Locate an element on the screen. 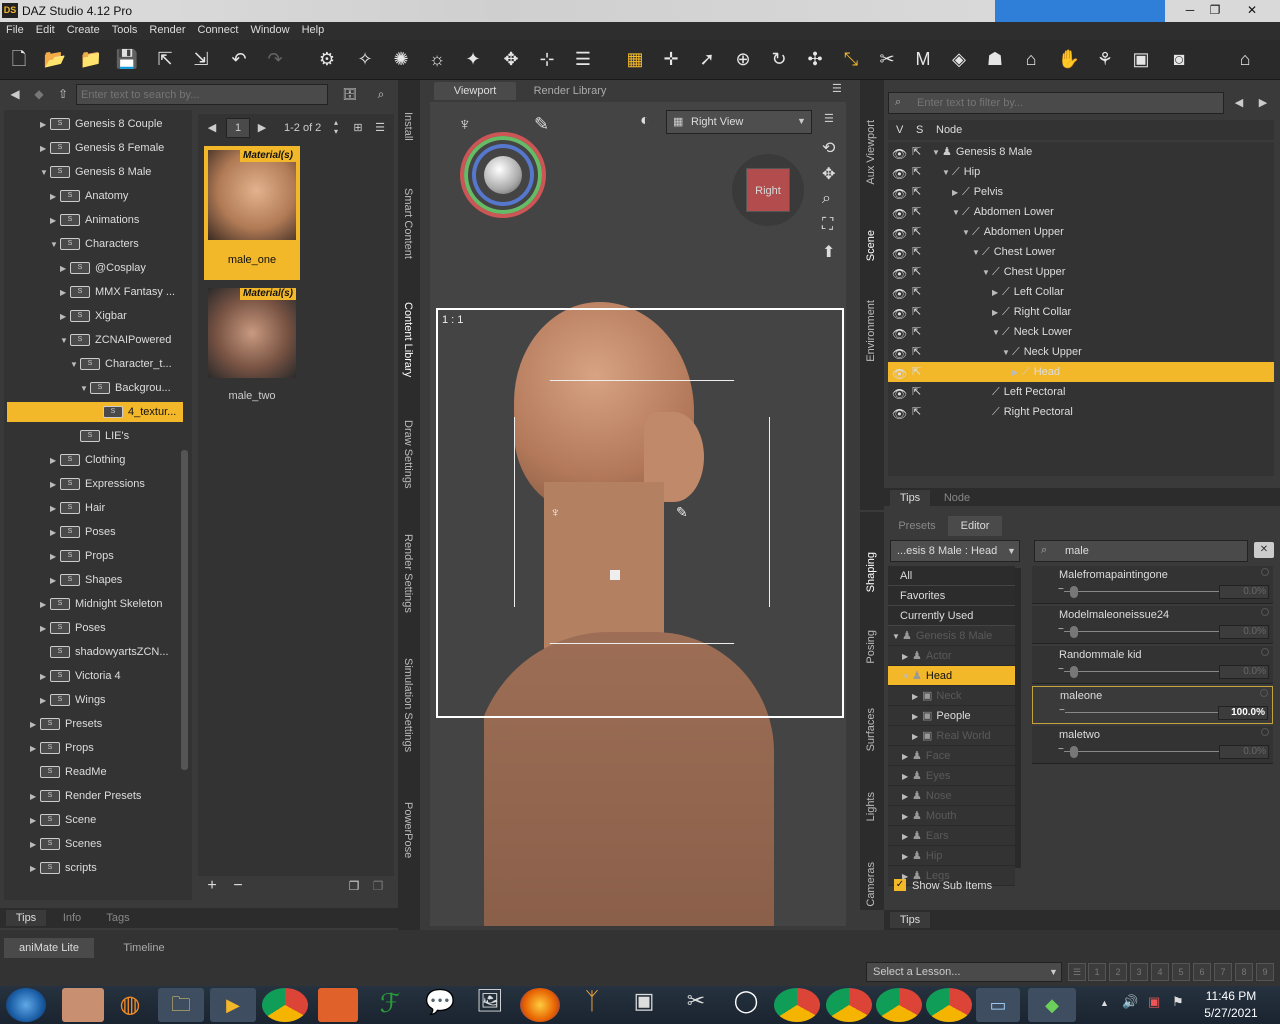 The width and height of the screenshot is (1280, 1024). shading-mode-icon: ◐ is located at coordinates (651, 123).